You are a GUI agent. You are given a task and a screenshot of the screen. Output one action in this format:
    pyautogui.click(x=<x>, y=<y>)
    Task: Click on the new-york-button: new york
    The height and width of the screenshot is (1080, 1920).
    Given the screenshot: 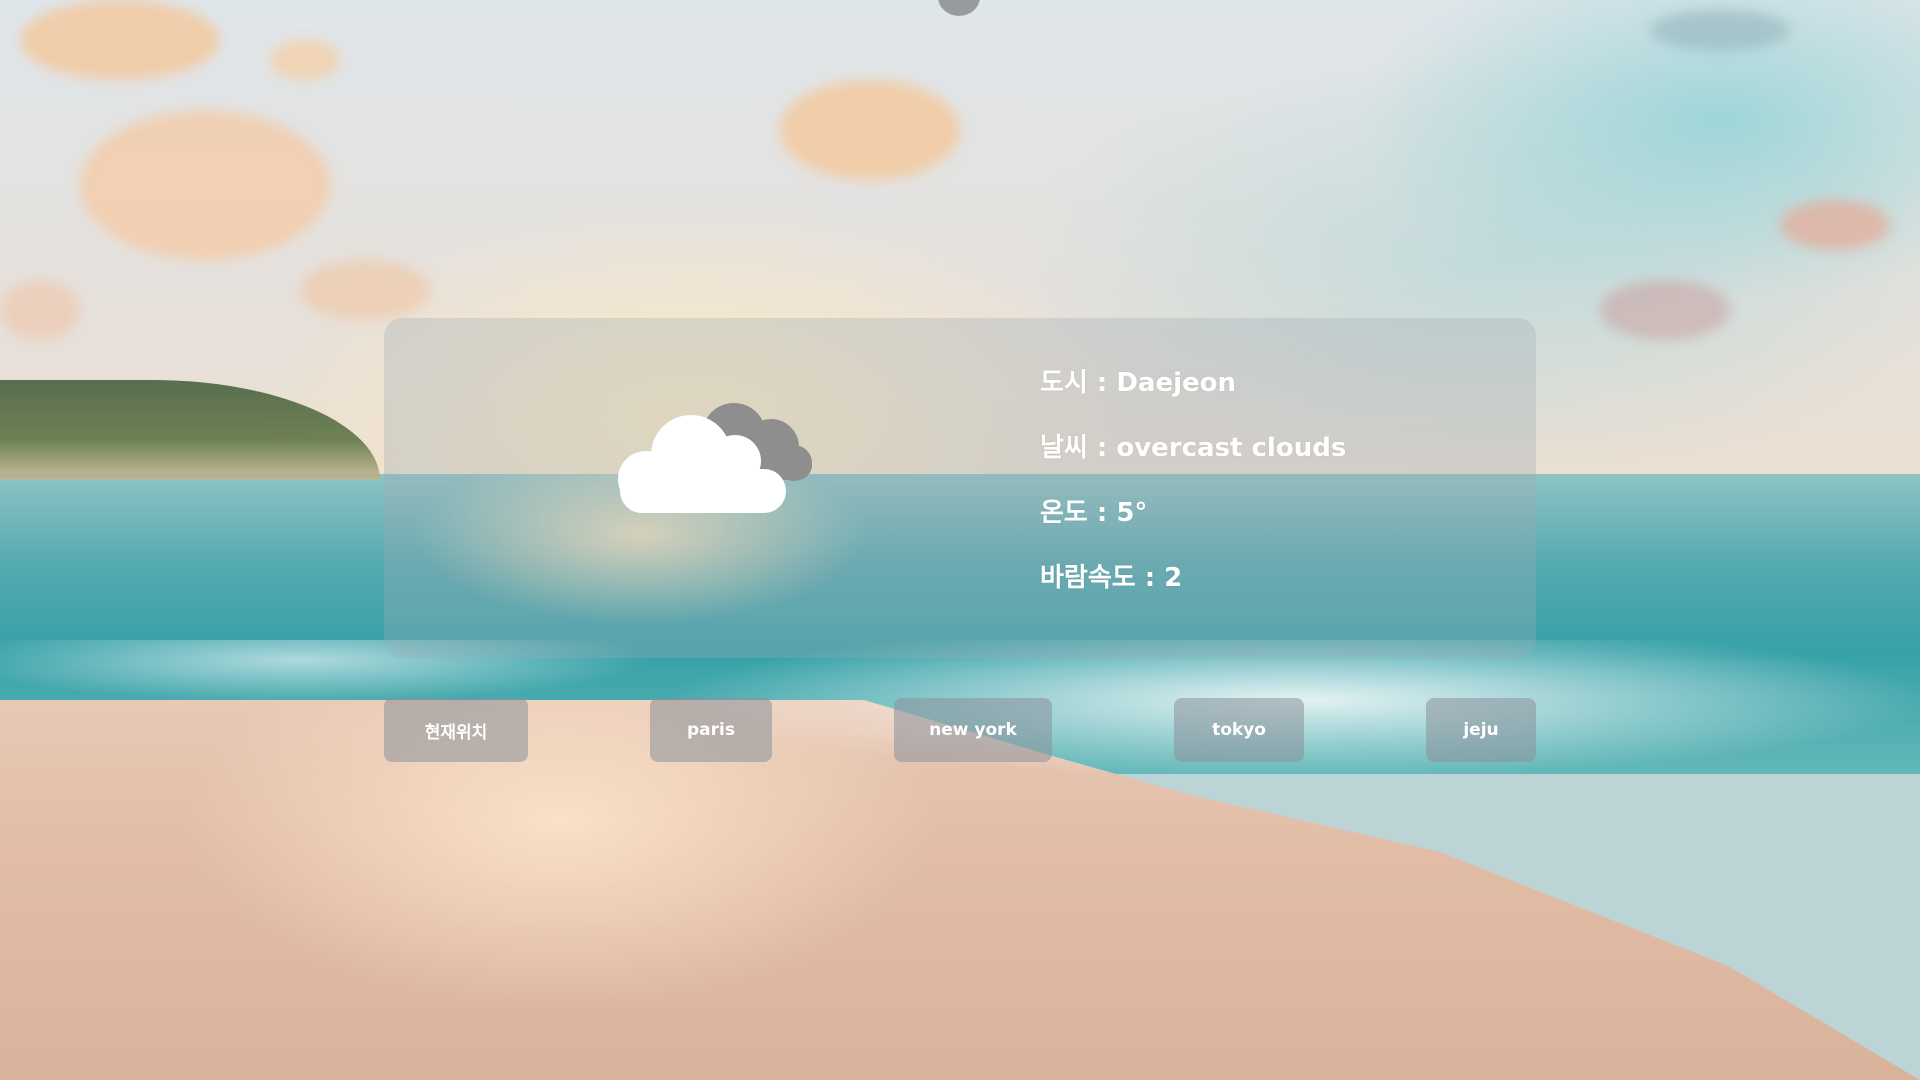 What is the action you would take?
    pyautogui.click(x=973, y=730)
    